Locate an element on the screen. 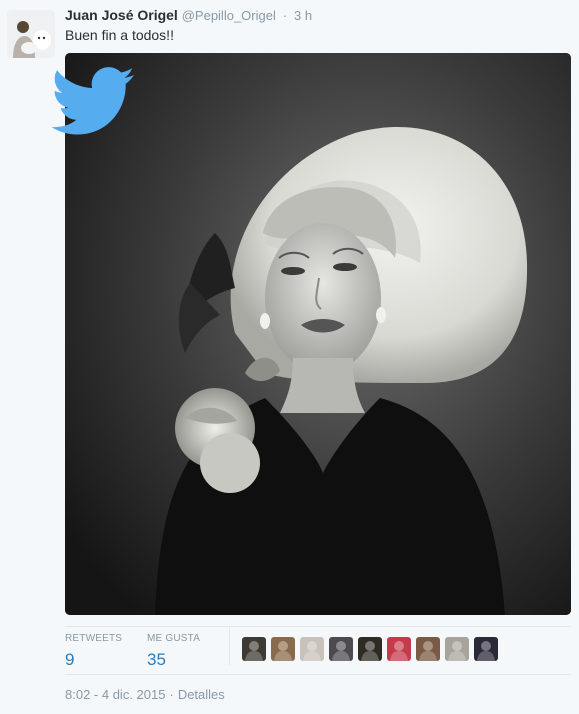  user-fullname: Juan José Origel is located at coordinates (121, 15).